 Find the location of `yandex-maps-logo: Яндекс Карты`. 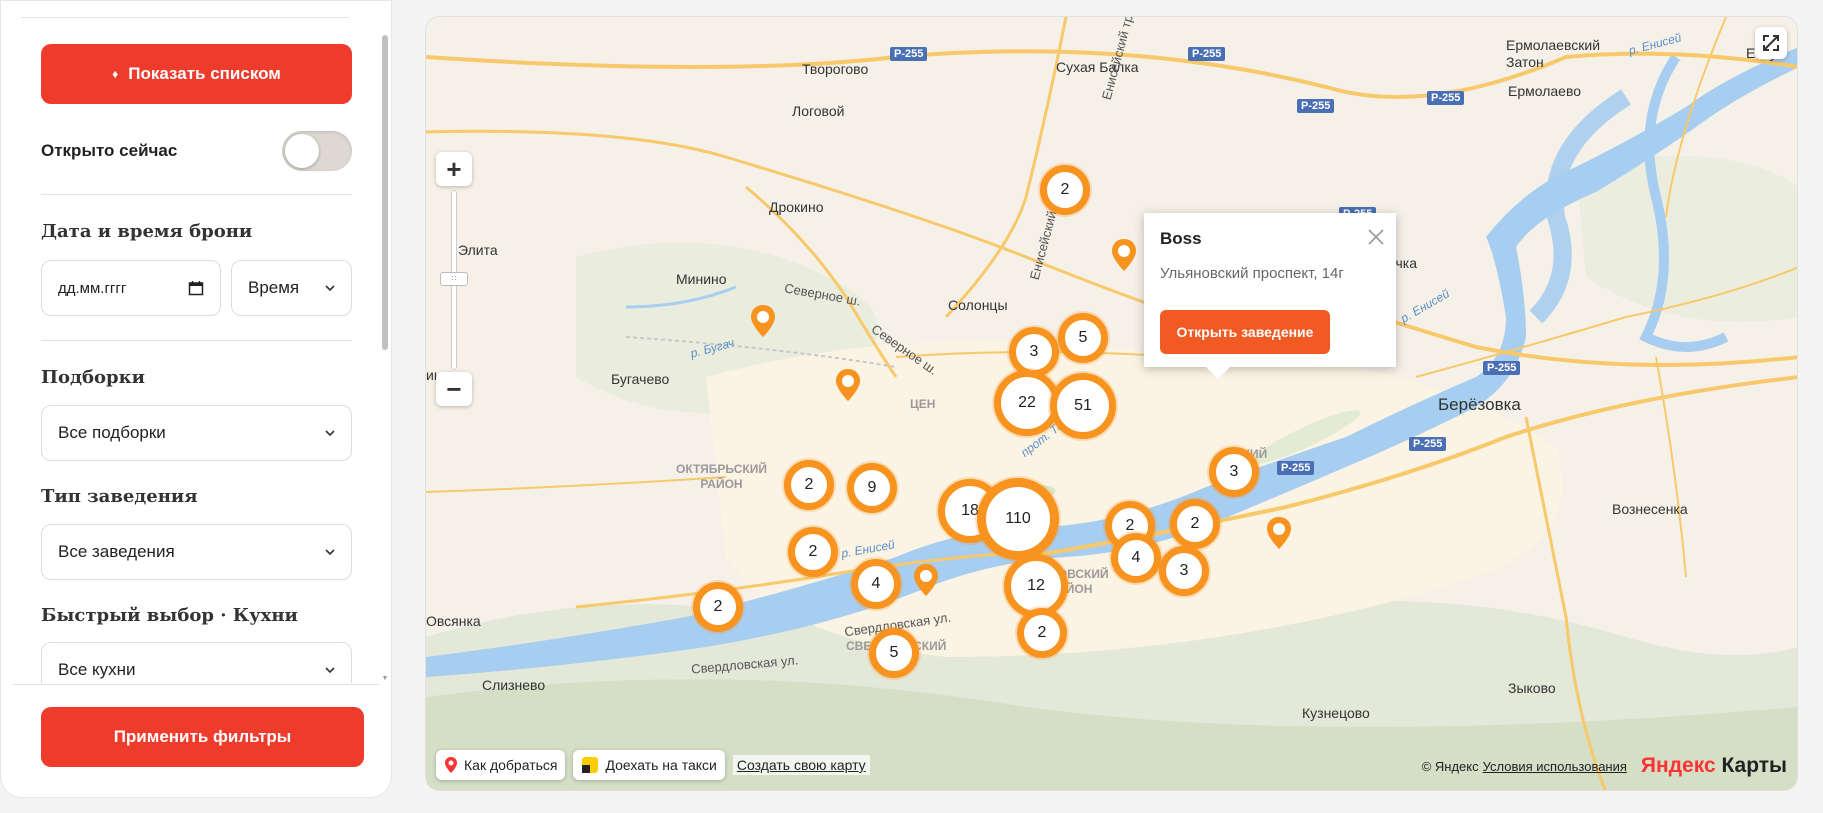

yandex-maps-logo: Яндекс Карты is located at coordinates (1714, 766).